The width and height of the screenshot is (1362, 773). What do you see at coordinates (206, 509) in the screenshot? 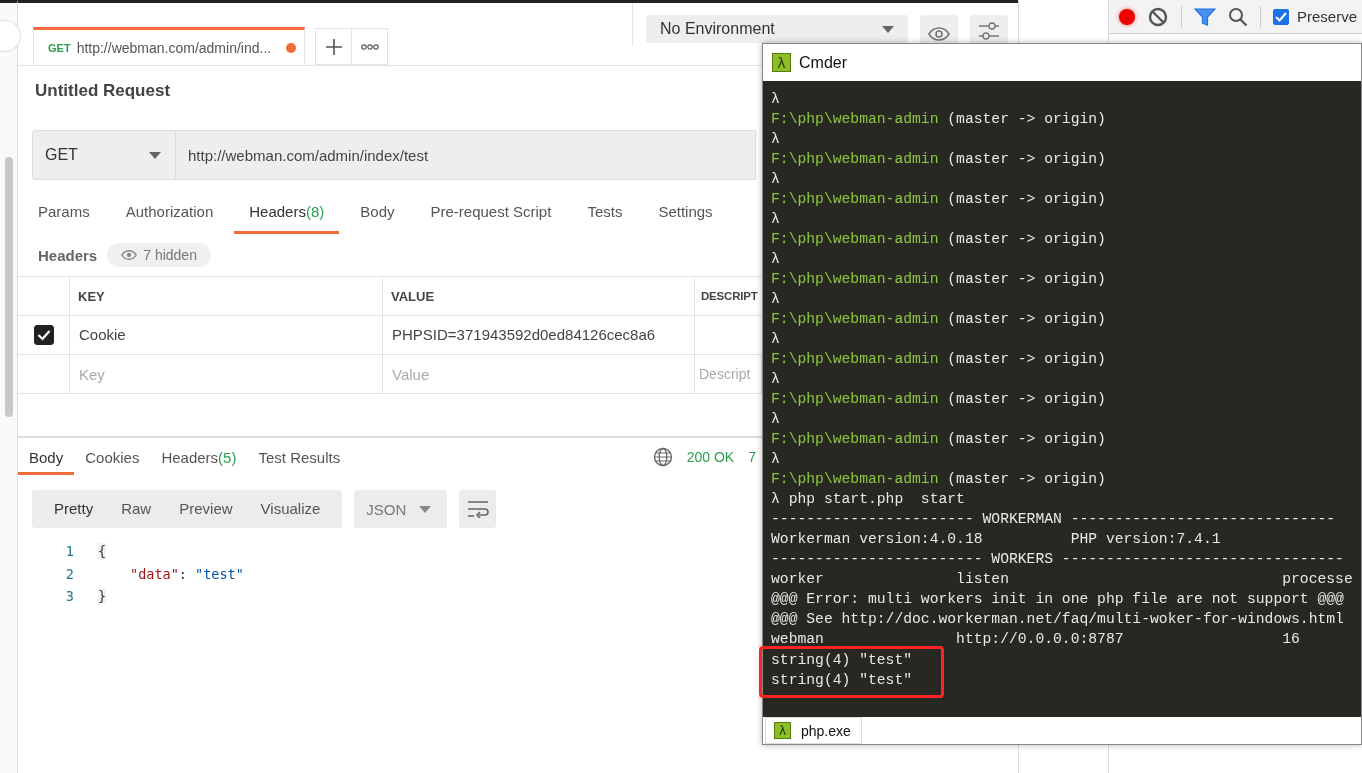
I see `view-mode-tab: Preview` at bounding box center [206, 509].